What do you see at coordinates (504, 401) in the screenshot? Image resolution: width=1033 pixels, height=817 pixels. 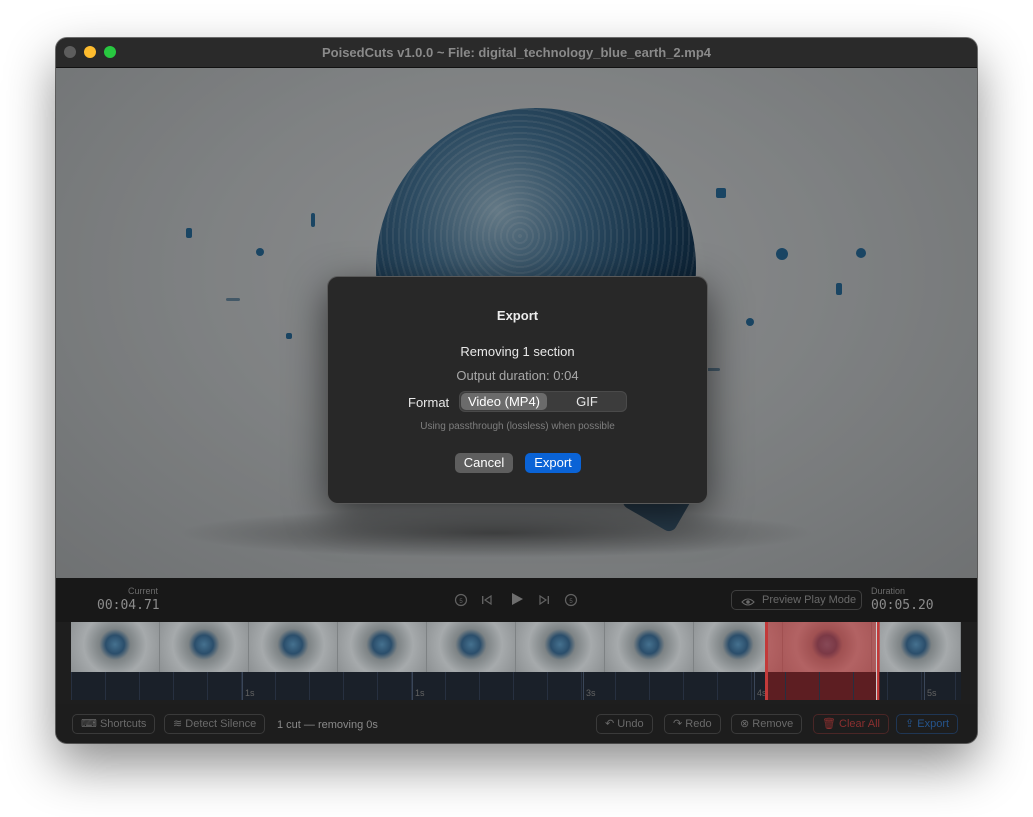 I see `format-option-mp4: Video (MP4)` at bounding box center [504, 401].